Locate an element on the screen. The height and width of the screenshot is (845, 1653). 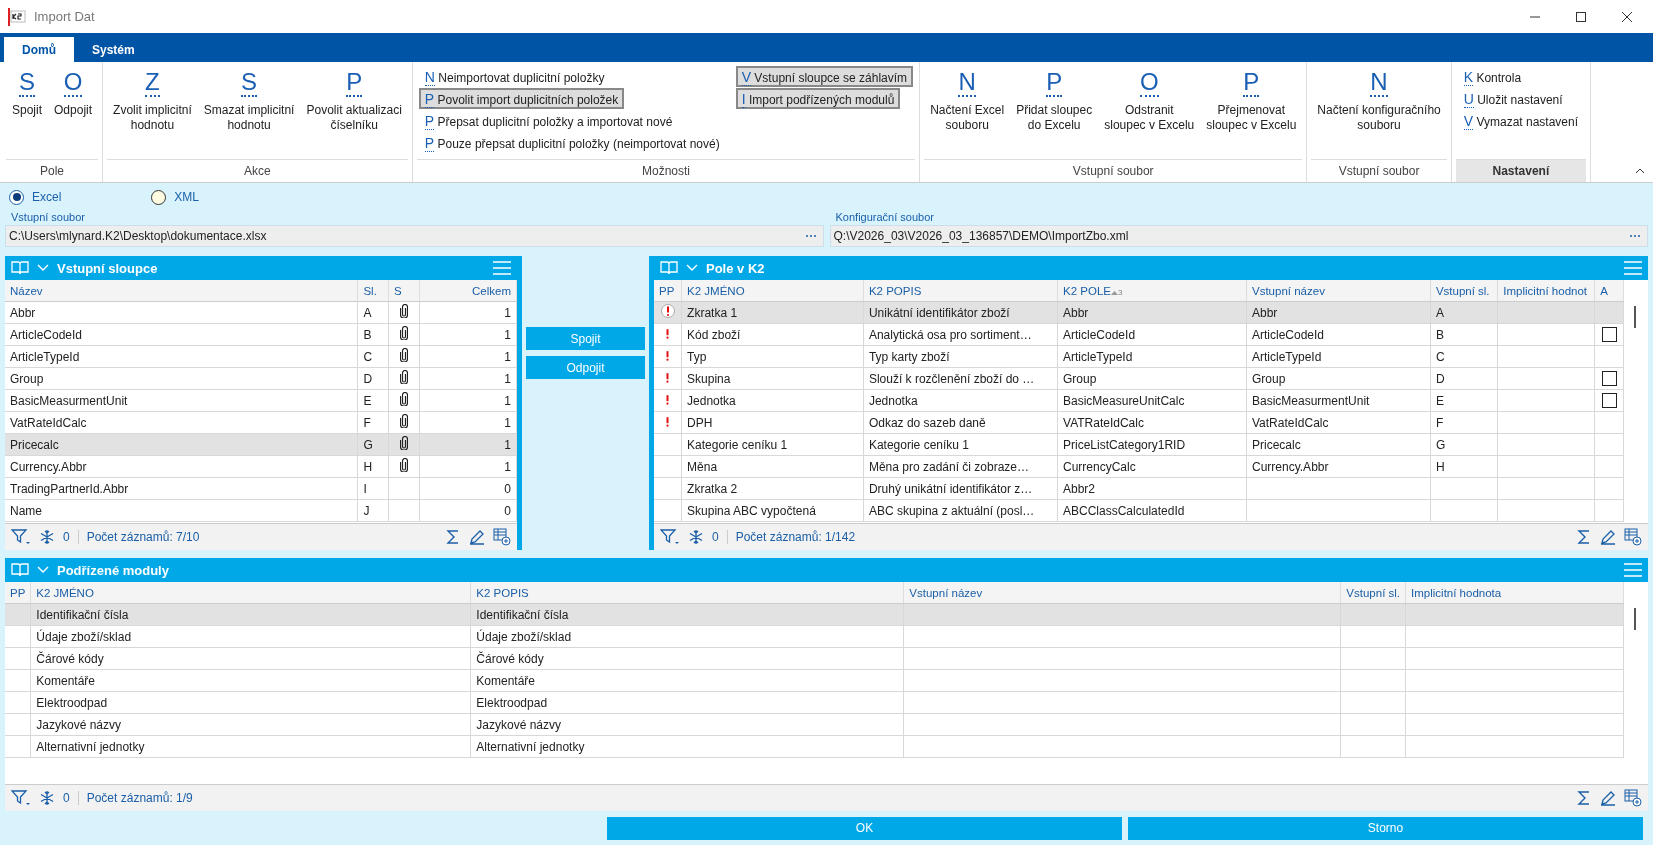
collapse-caret-icon is located at coordinates (1640, 170).